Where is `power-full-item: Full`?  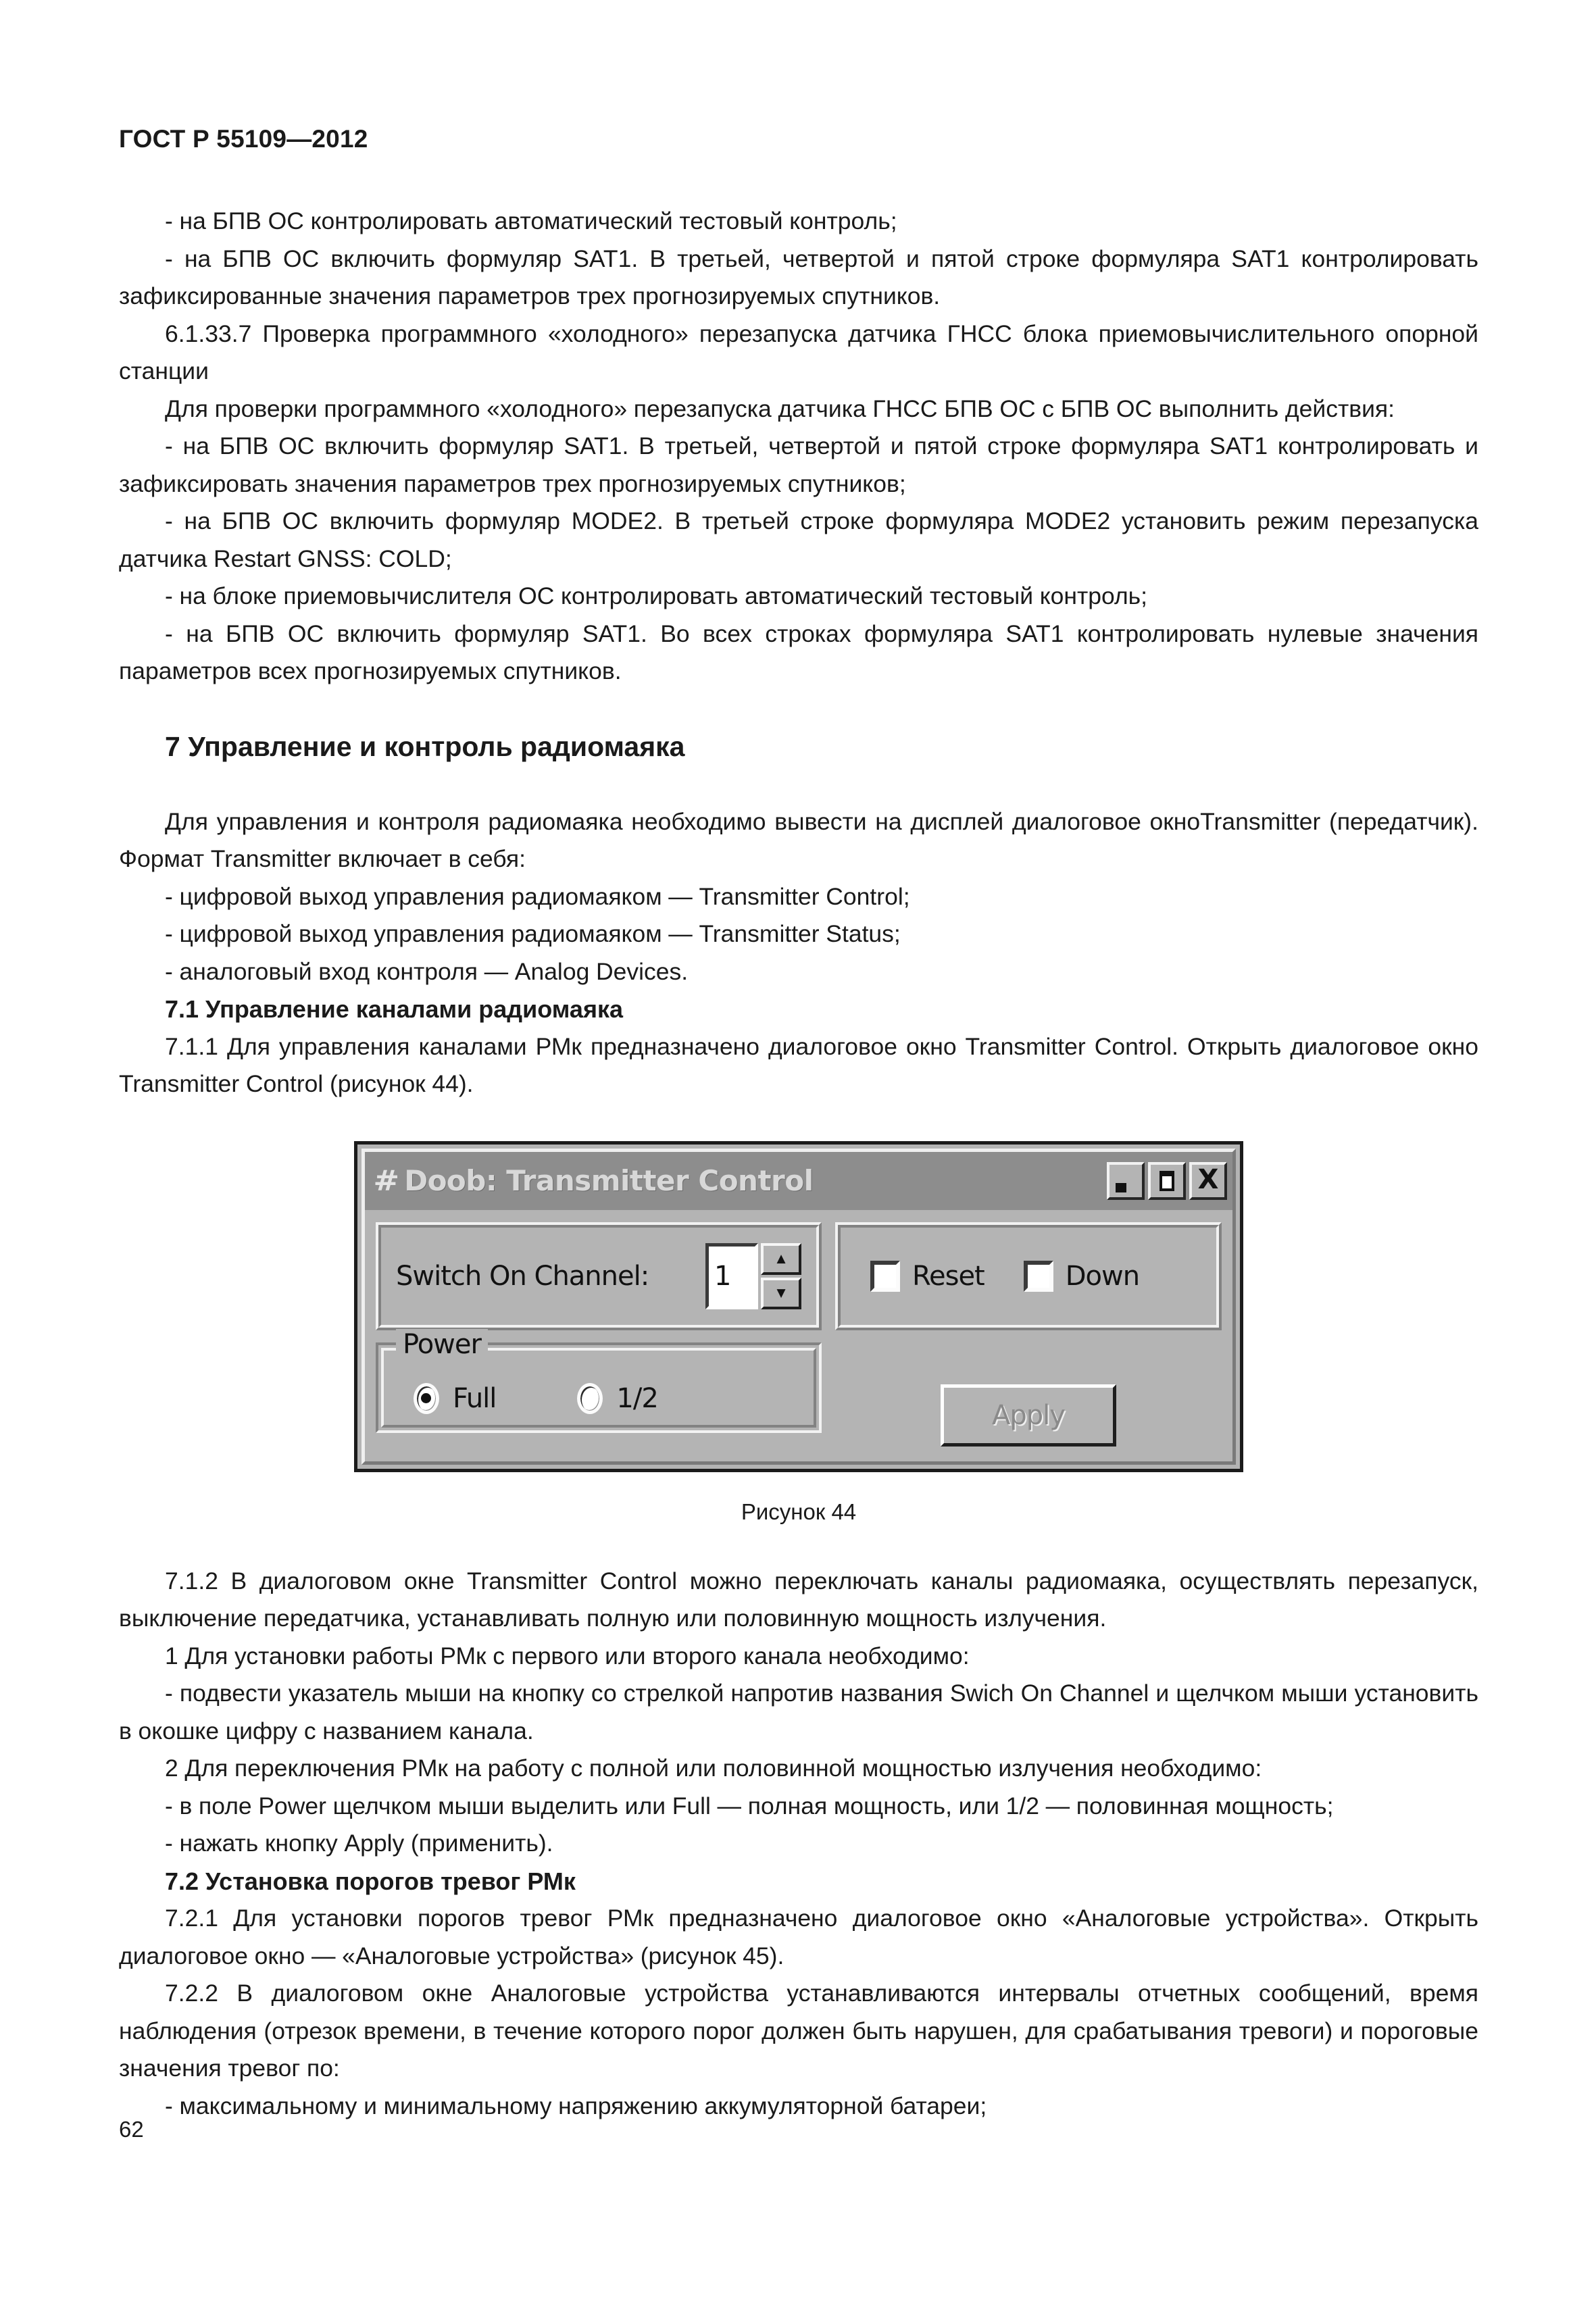 power-full-item: Full is located at coordinates (456, 1398).